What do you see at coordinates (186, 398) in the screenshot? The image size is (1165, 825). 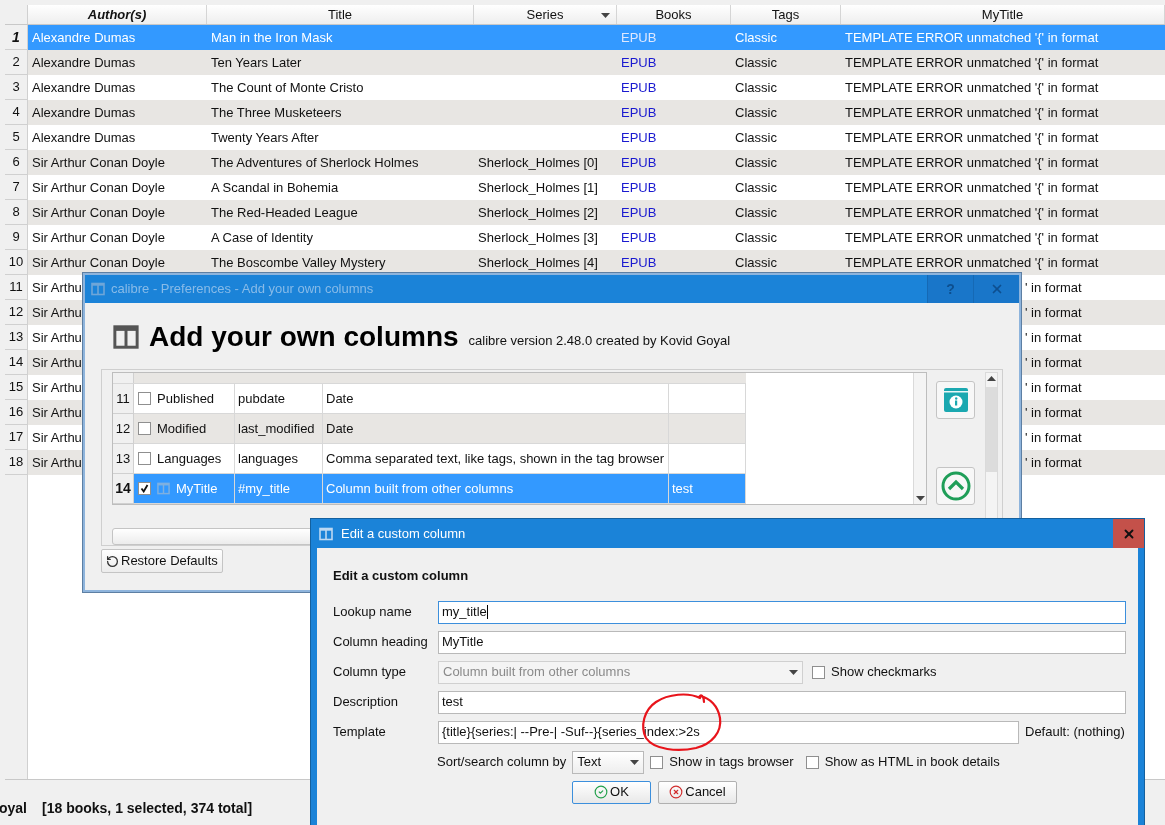 I see `table-cell-text: Published` at bounding box center [186, 398].